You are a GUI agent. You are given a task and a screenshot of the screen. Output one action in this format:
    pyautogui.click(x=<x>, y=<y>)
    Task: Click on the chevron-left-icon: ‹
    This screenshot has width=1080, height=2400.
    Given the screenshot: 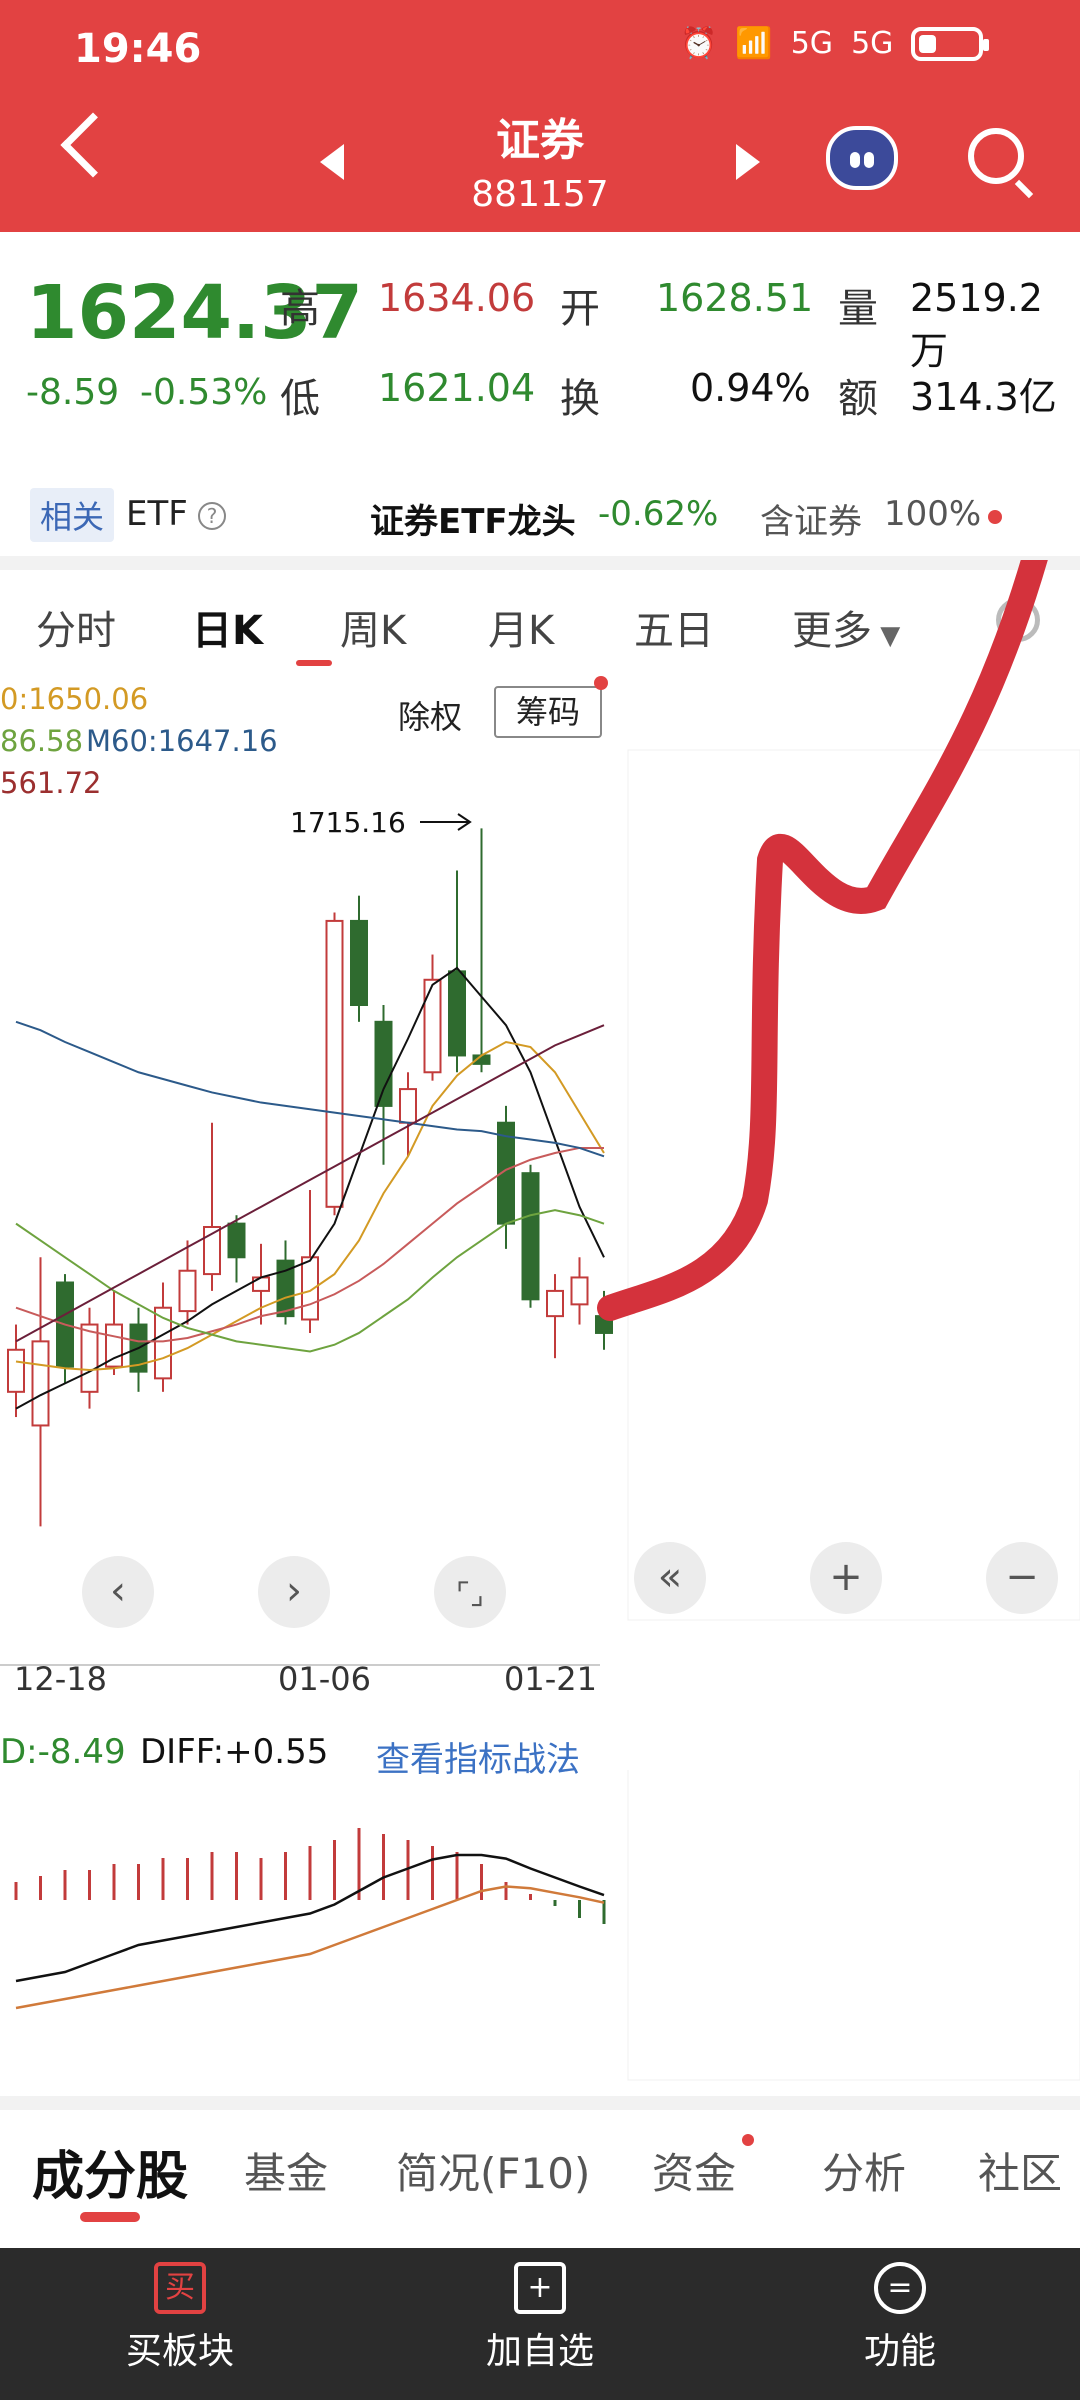 What is the action you would take?
    pyautogui.click(x=118, y=1591)
    